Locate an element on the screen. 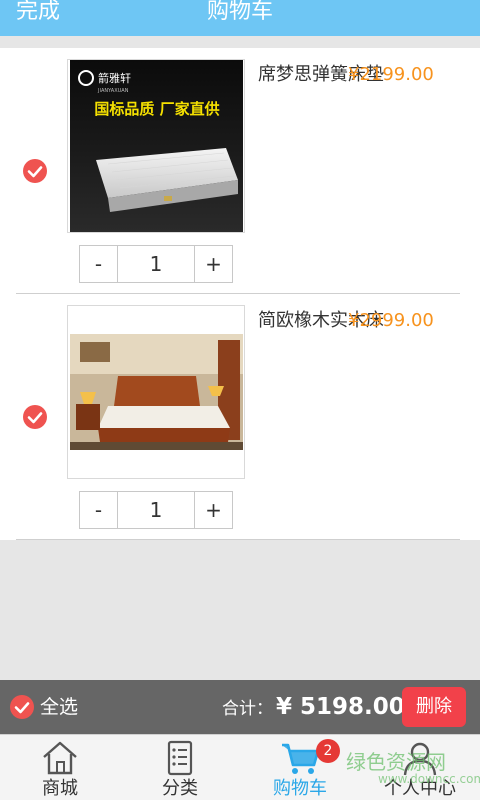 This screenshot has height=800, width=480. total-label: 合计： is located at coordinates (247, 709).